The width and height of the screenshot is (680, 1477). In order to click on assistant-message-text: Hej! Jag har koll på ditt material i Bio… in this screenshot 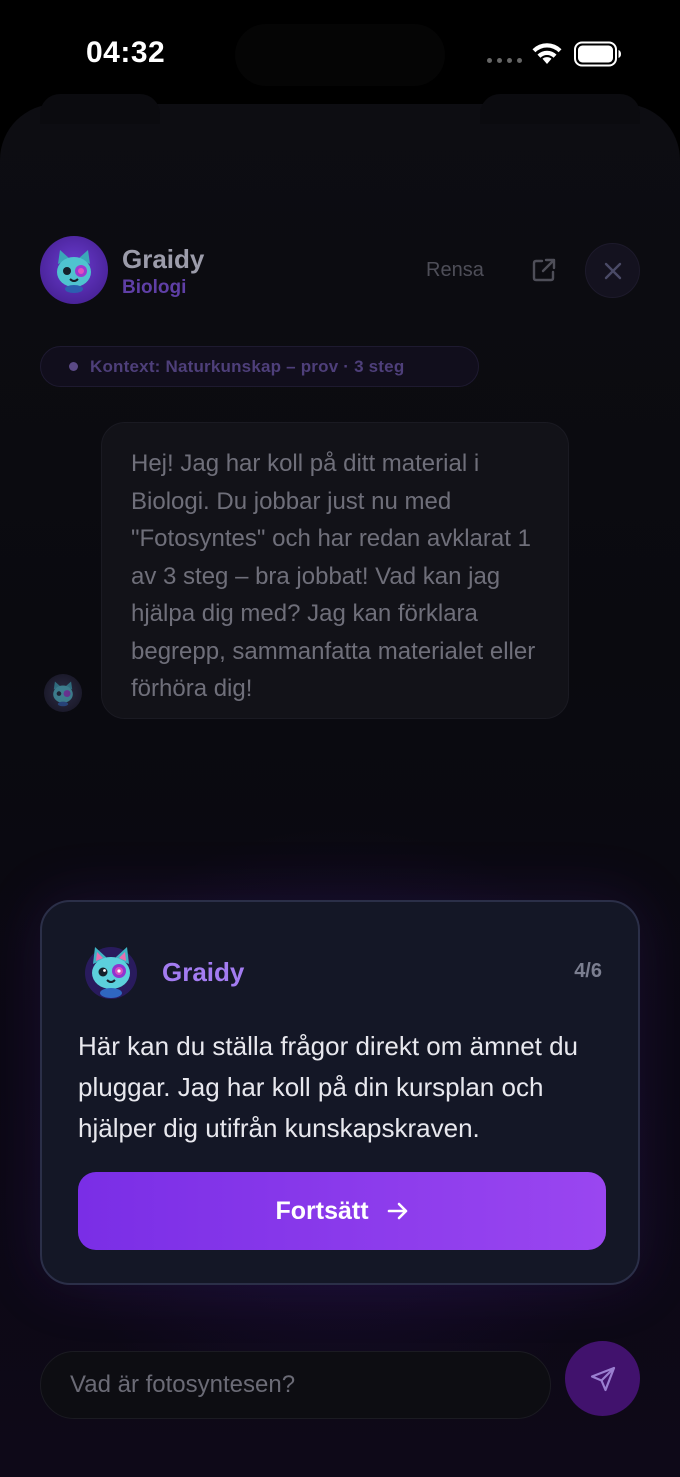, I will do `click(333, 576)`.